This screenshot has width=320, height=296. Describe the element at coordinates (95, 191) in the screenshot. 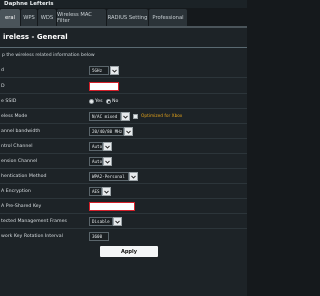

I see `wpa-encryption-select: AES` at that location.